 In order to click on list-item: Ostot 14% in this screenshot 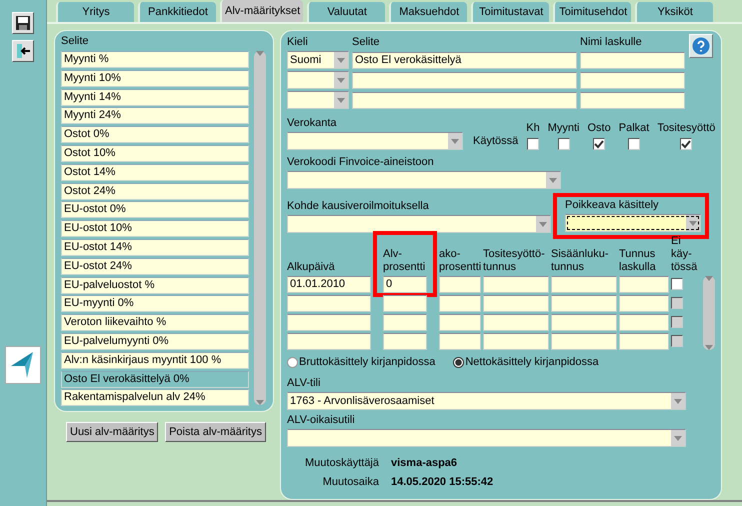, I will do `click(155, 172)`.